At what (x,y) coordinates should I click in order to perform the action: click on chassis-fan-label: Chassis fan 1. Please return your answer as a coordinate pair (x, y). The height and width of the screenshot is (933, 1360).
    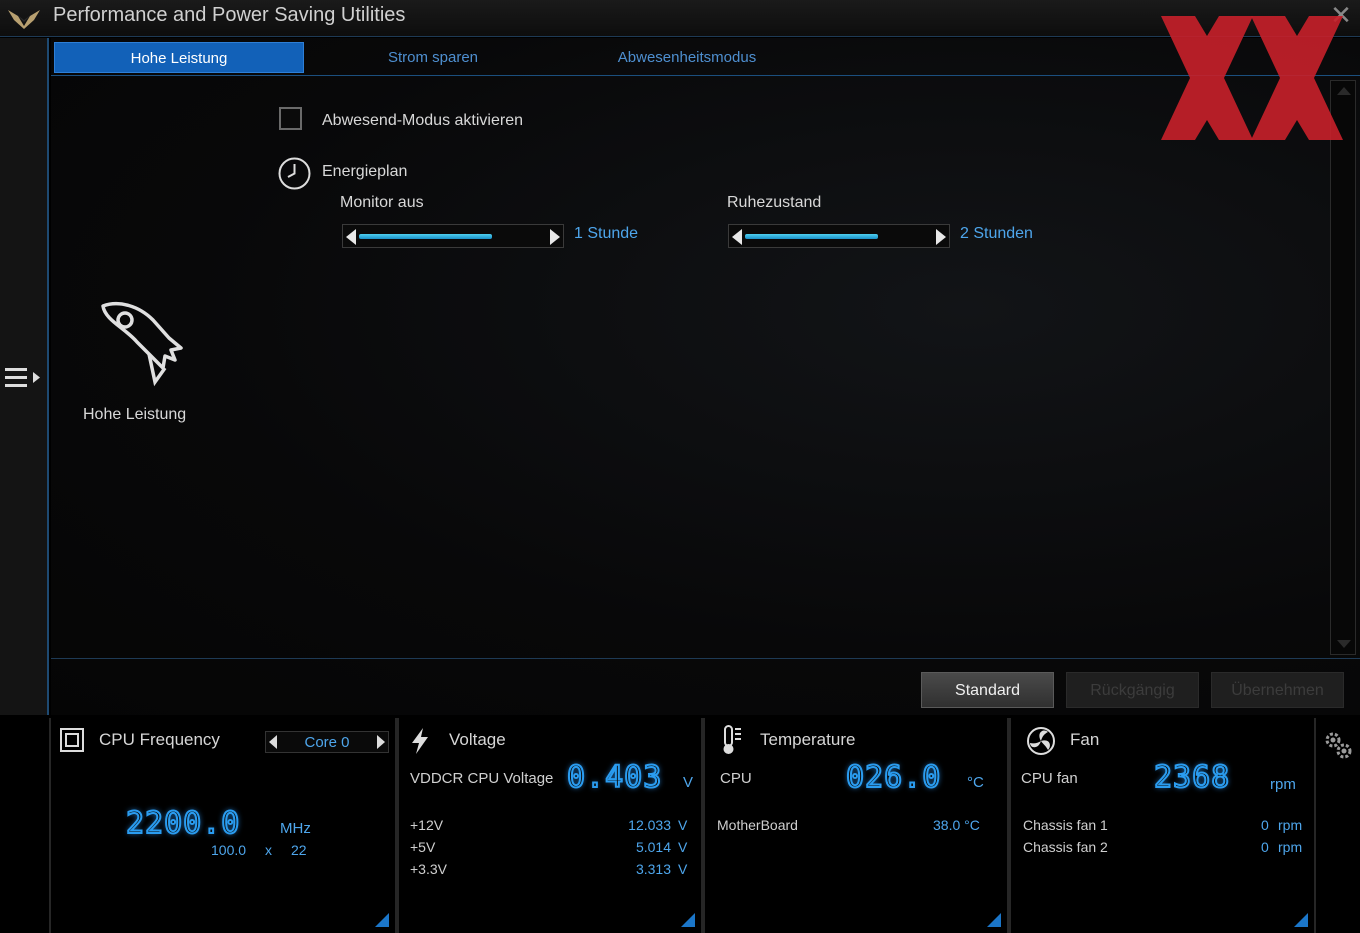
    Looking at the image, I should click on (1065, 825).